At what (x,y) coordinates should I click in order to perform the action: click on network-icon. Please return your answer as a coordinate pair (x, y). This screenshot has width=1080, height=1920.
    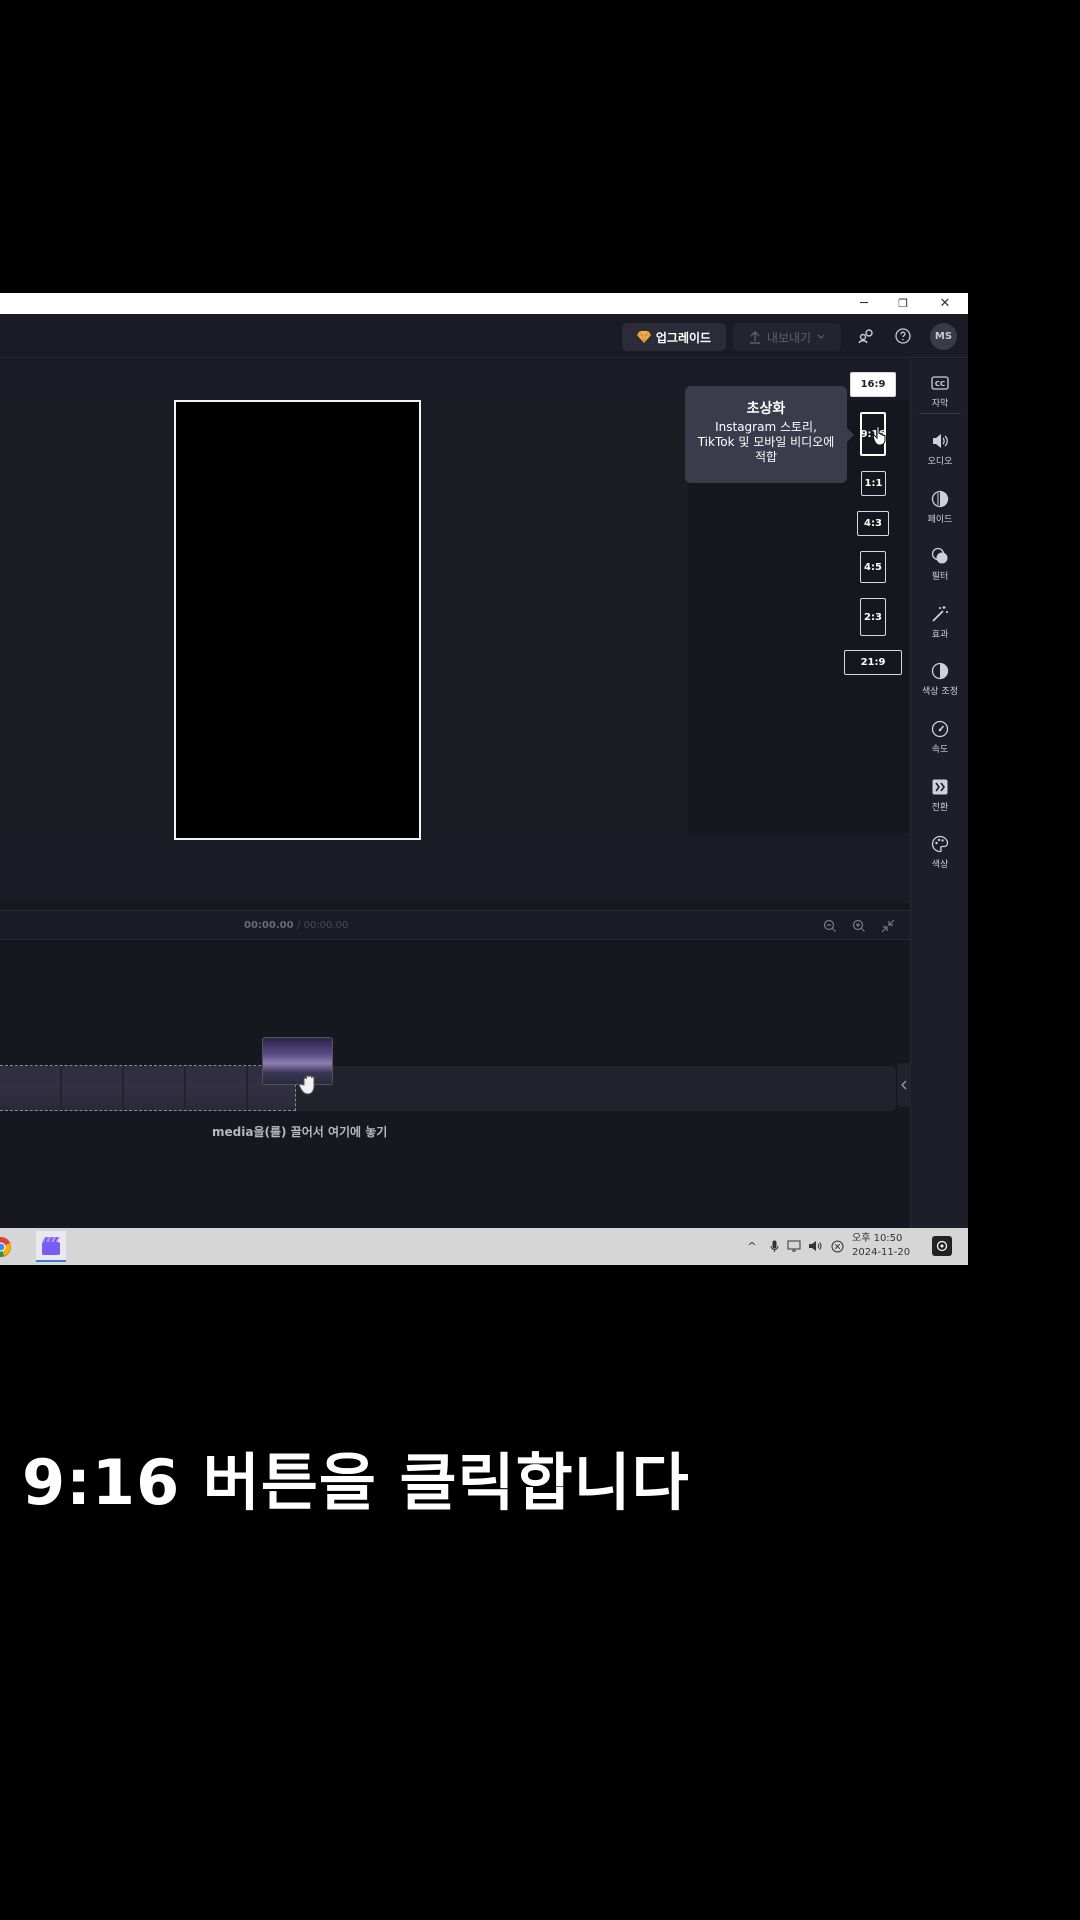
    Looking at the image, I should click on (794, 1246).